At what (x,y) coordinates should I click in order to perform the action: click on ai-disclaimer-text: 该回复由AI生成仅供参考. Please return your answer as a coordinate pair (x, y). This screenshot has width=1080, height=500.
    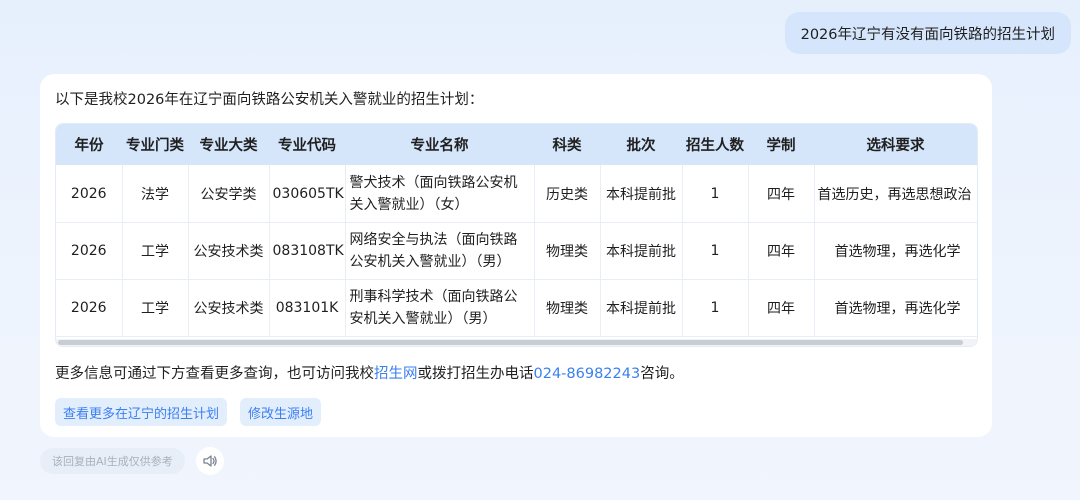
    Looking at the image, I should click on (112, 461).